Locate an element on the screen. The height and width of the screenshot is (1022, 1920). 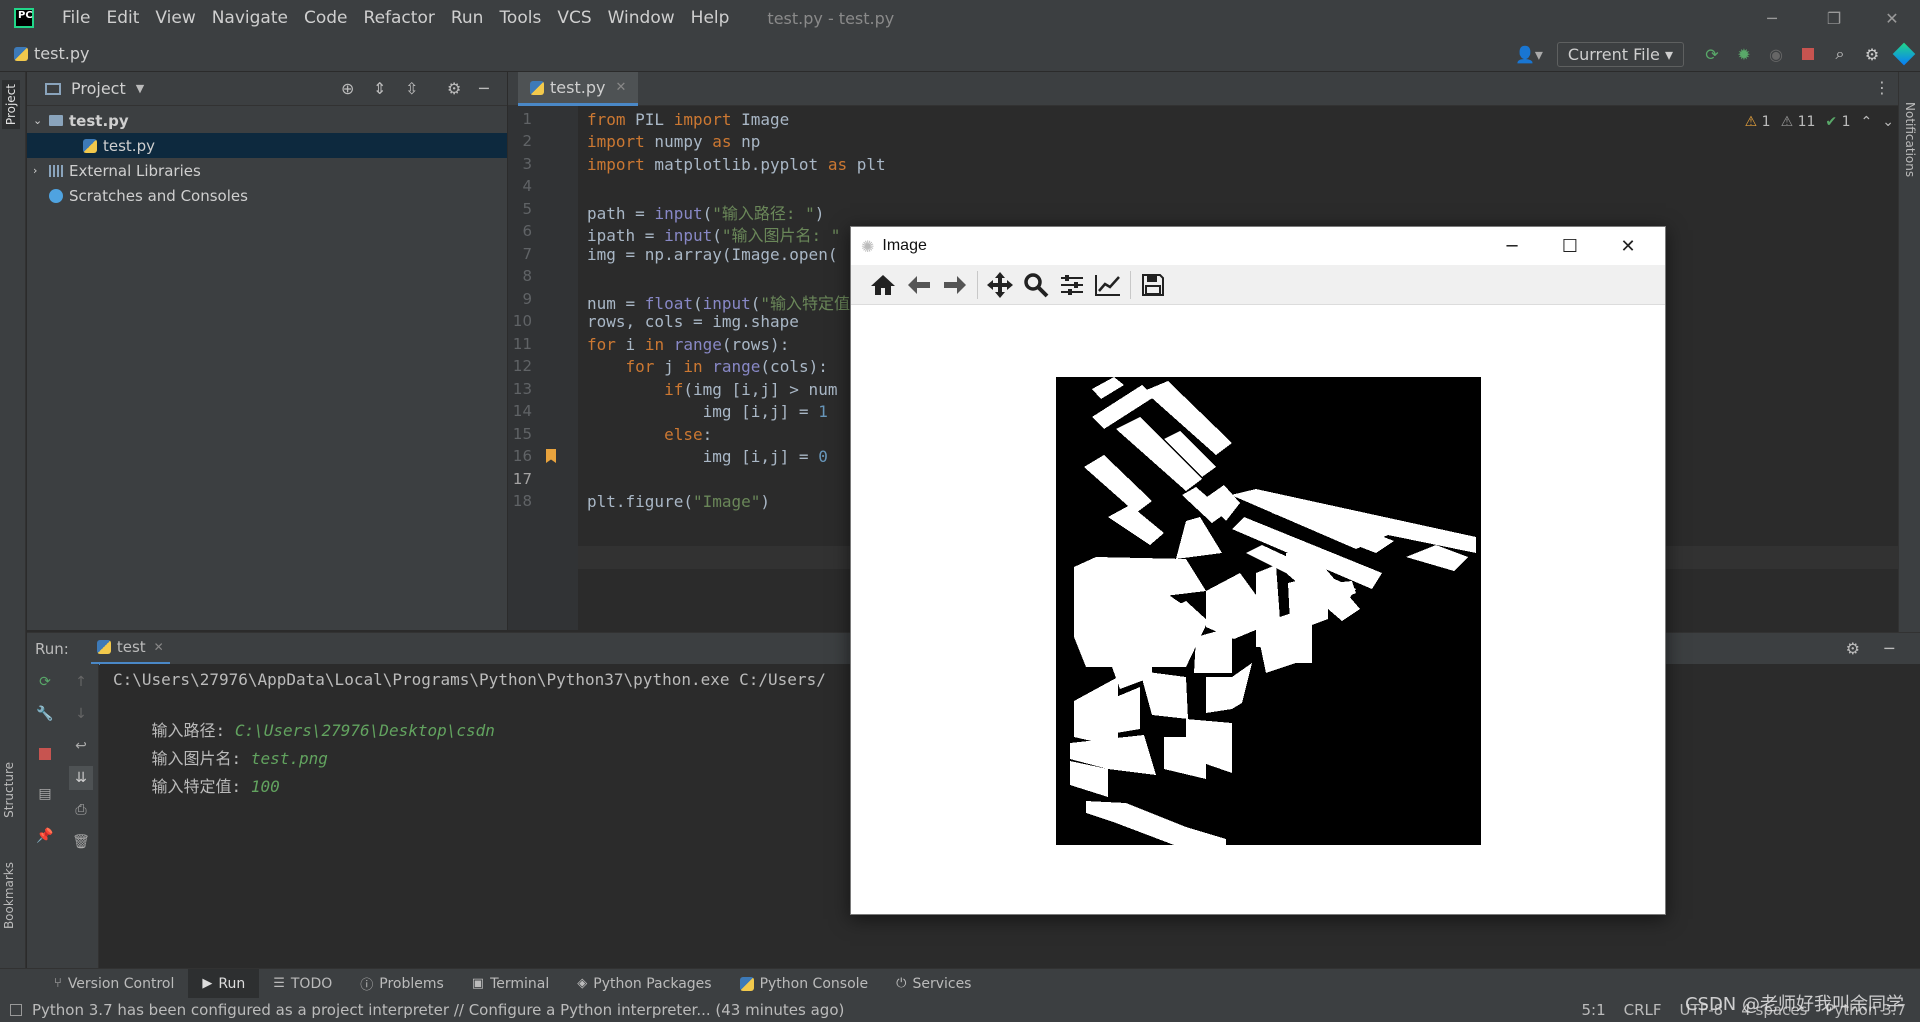
menu-refactor: Refactor is located at coordinates (399, 18).